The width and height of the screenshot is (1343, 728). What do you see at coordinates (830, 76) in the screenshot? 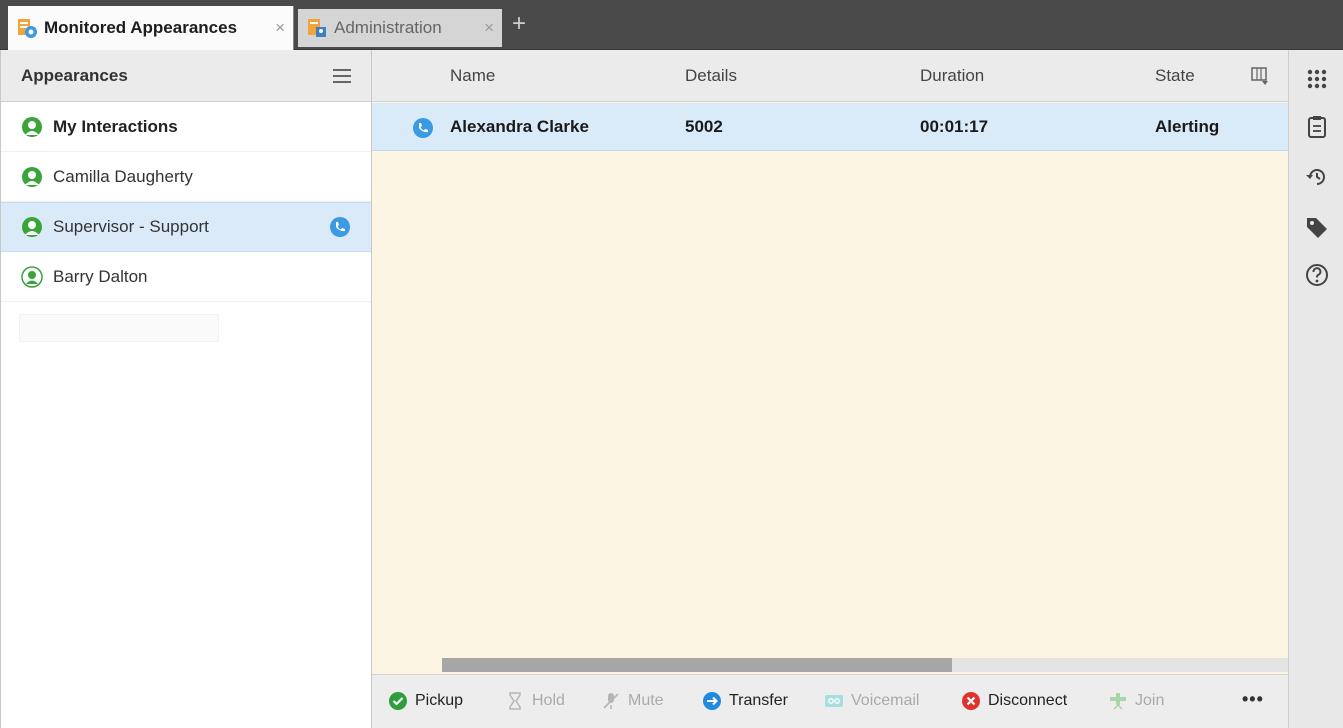
I see `grid-header: Name Details Duration State` at bounding box center [830, 76].